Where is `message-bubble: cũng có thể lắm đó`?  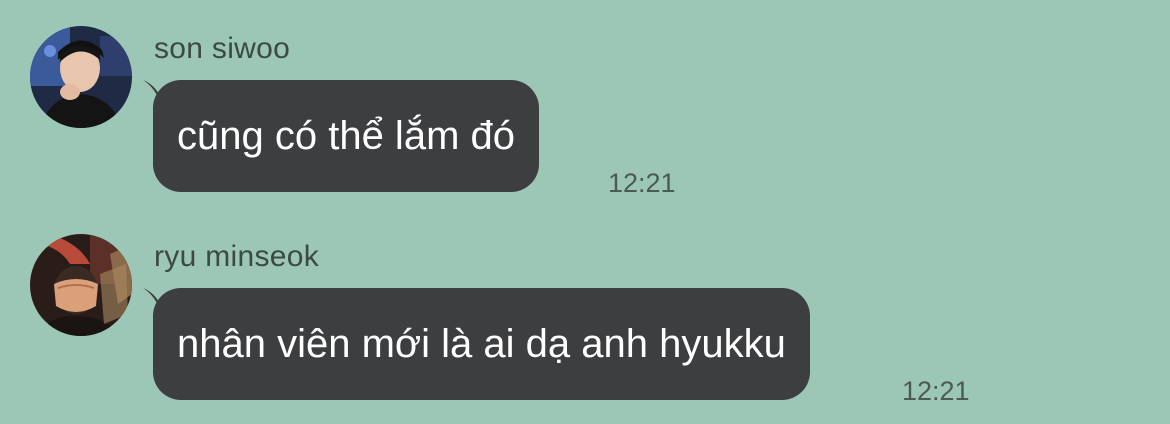
message-bubble: cũng có thể lắm đó is located at coordinates (346, 136).